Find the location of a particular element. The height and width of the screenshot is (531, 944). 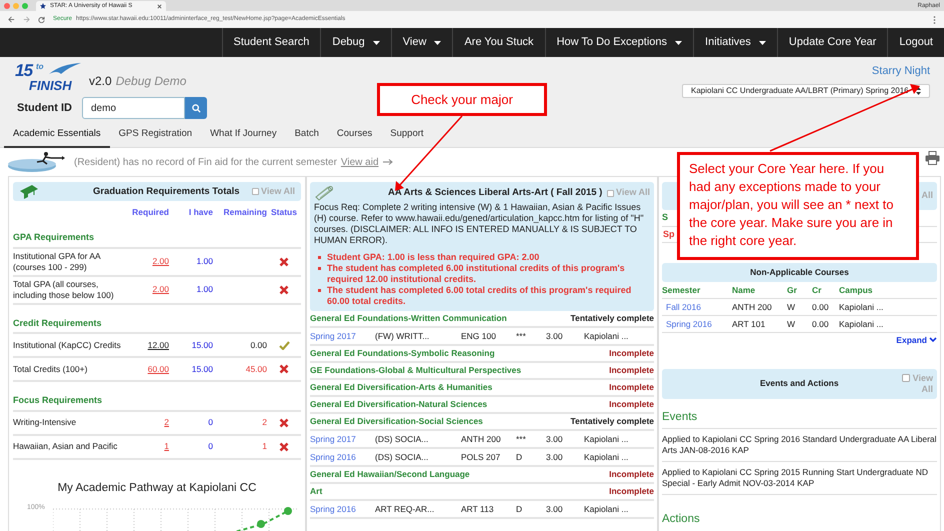

section-heading: Actions is located at coordinates (681, 519).